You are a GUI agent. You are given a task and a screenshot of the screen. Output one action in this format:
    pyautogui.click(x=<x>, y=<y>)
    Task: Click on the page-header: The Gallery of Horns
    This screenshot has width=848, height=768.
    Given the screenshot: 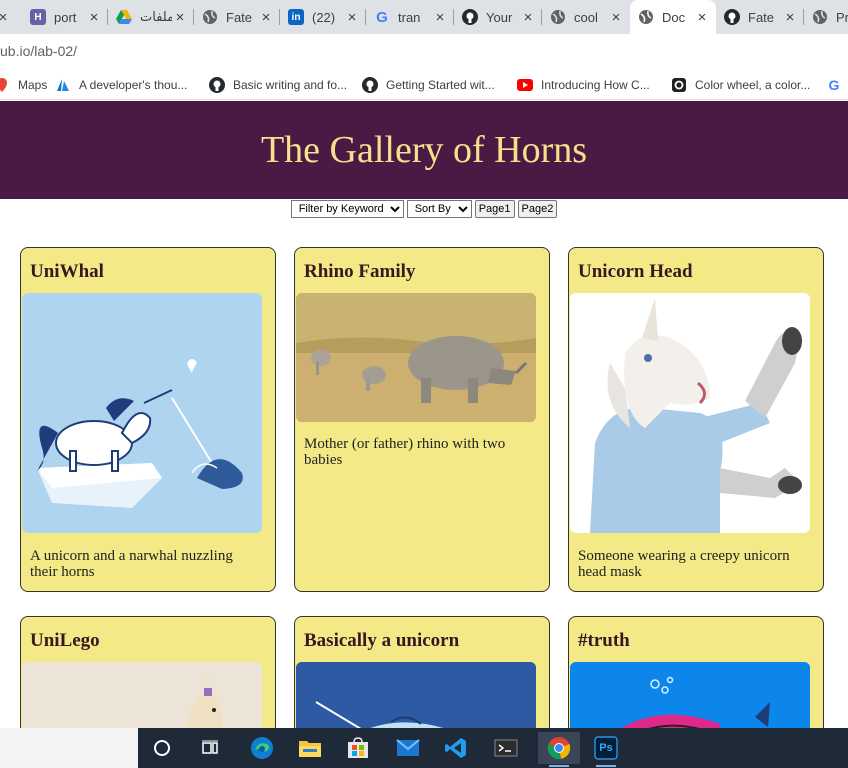 What is the action you would take?
    pyautogui.click(x=424, y=150)
    